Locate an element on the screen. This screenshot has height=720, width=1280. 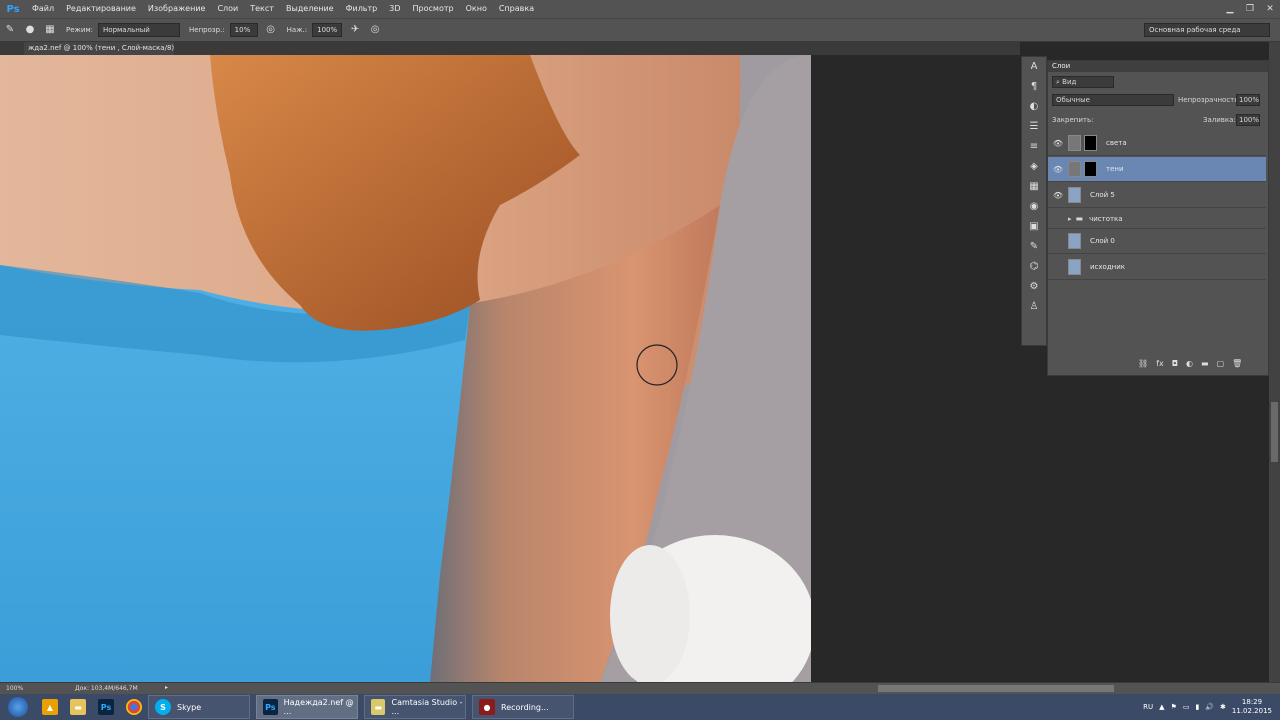
brush-presets-panel-icon: ✎ is located at coordinates (1034, 247).